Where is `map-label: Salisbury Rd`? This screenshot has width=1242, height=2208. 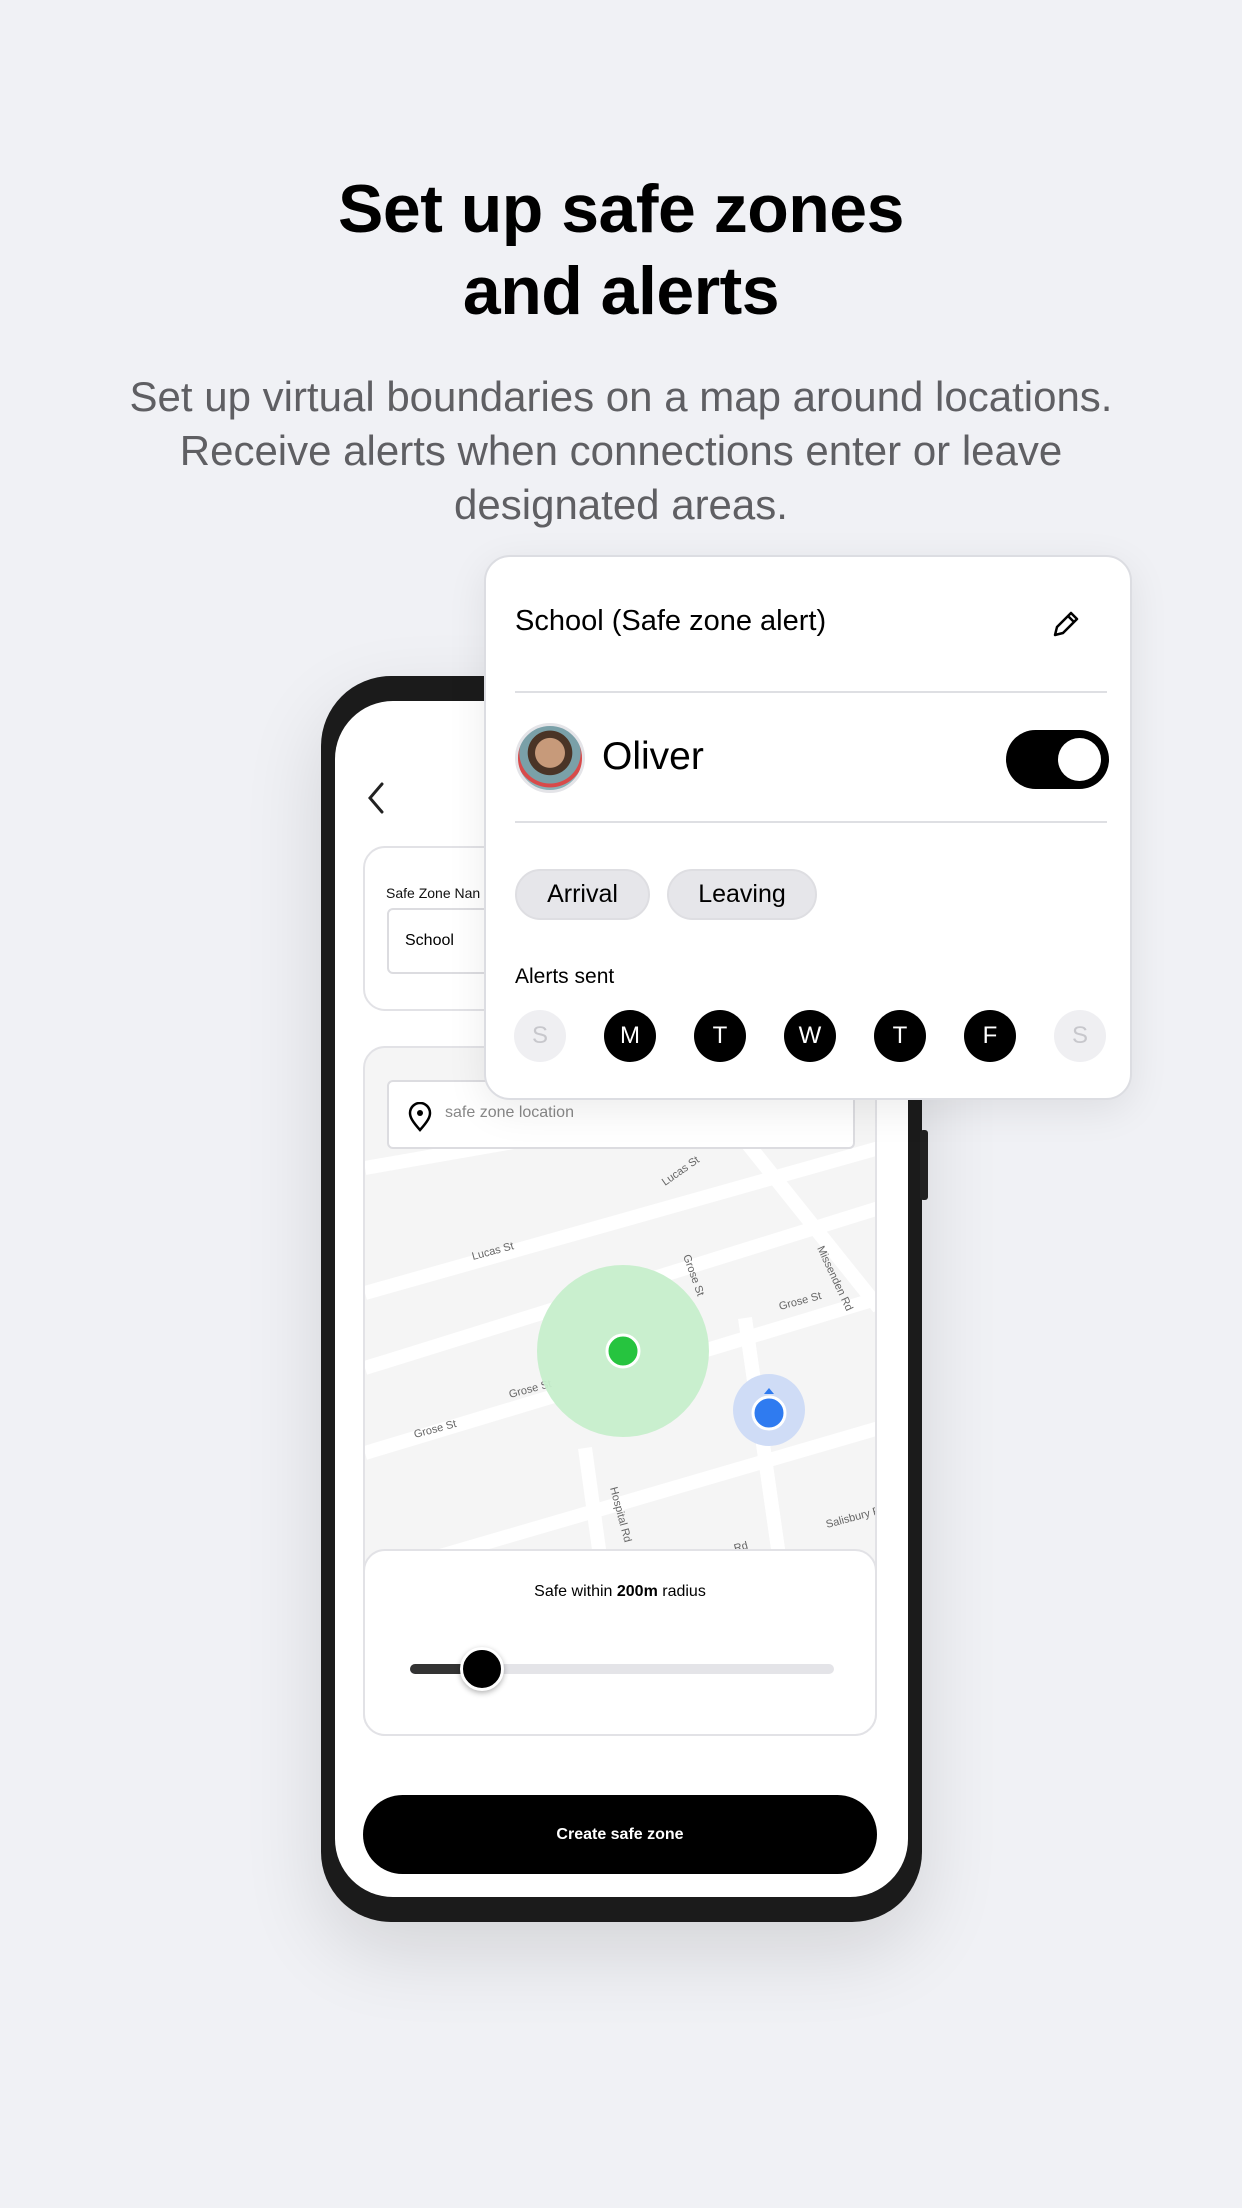
map-label: Salisbury Rd is located at coordinates (851, 1517).